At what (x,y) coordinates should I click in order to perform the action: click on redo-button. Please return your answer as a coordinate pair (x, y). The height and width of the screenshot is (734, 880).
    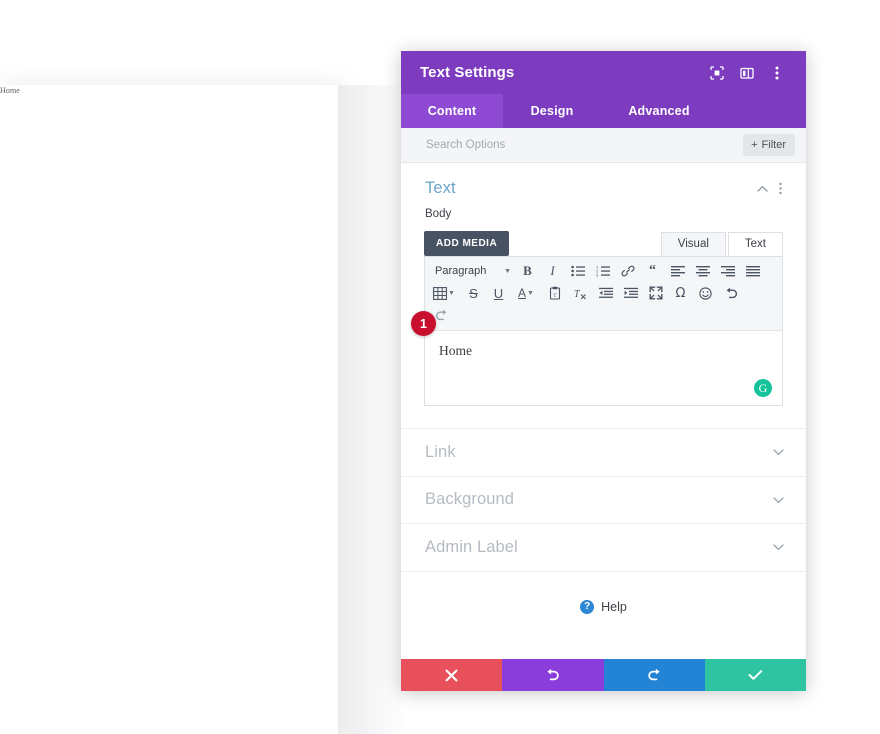
    Looking at the image, I should click on (654, 675).